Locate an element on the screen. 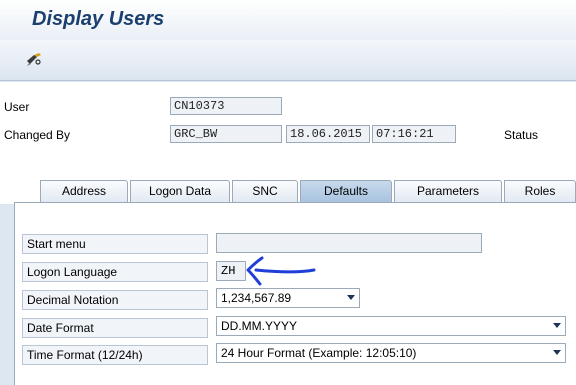 Image resolution: width=576 pixels, height=385 pixels. changed-date-field: 18.06.2015 is located at coordinates (328, 134).